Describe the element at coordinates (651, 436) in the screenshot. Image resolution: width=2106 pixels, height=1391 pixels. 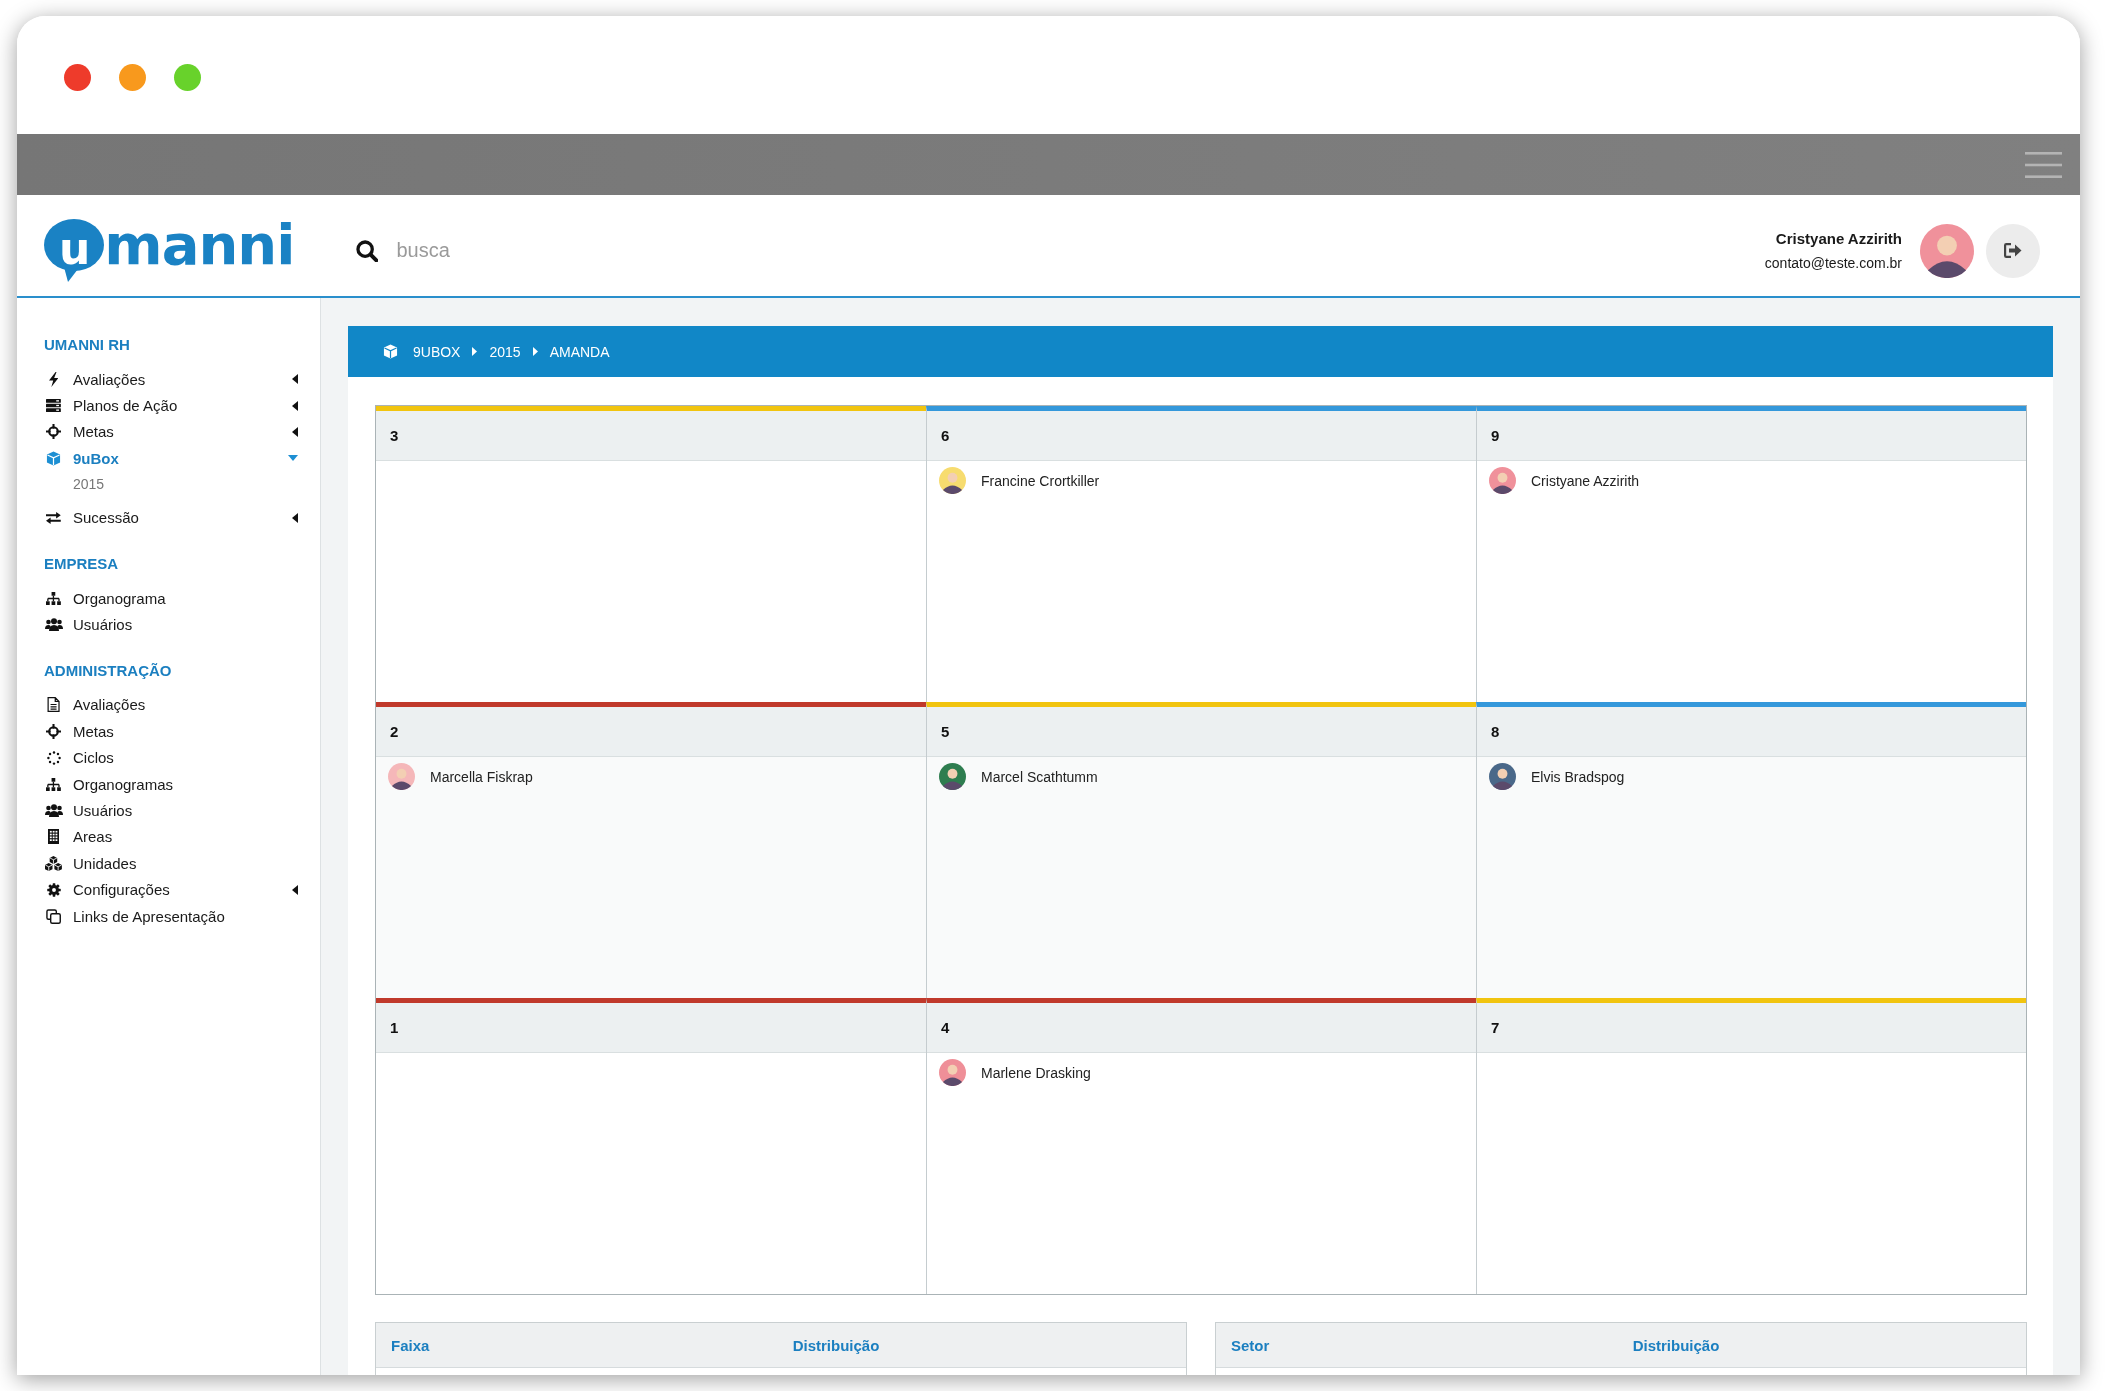
I see `cell-header: 3` at that location.